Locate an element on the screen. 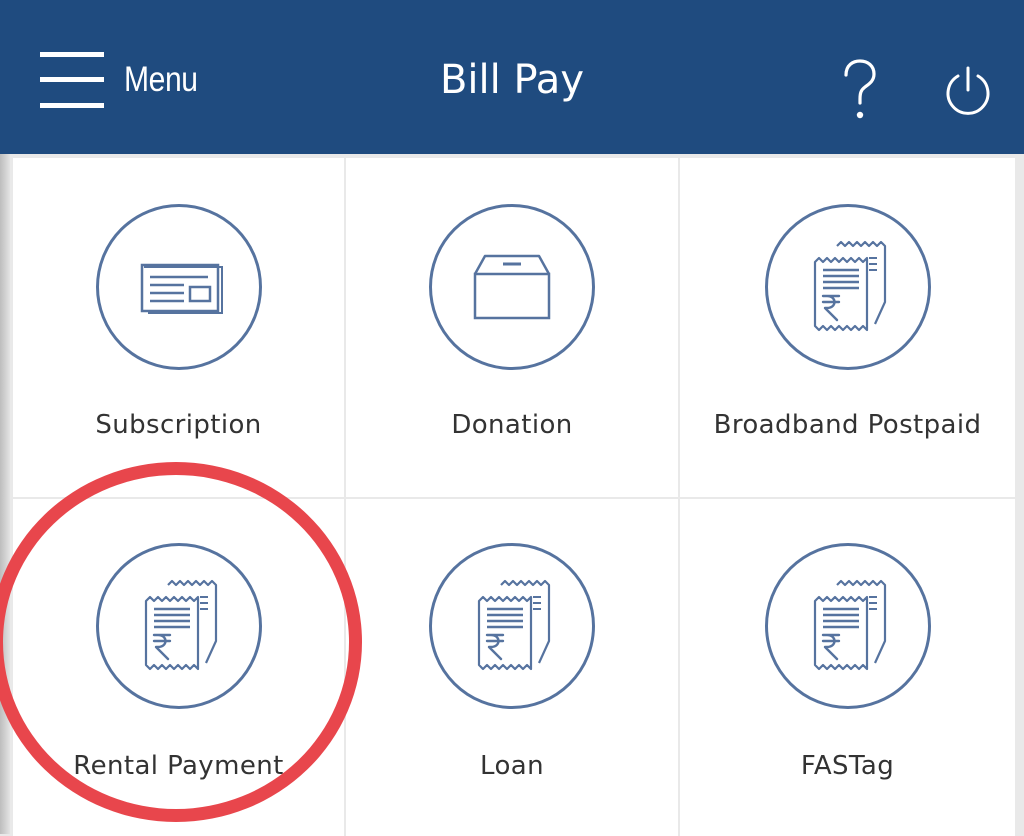  tile-label: Donation is located at coordinates (512, 425).